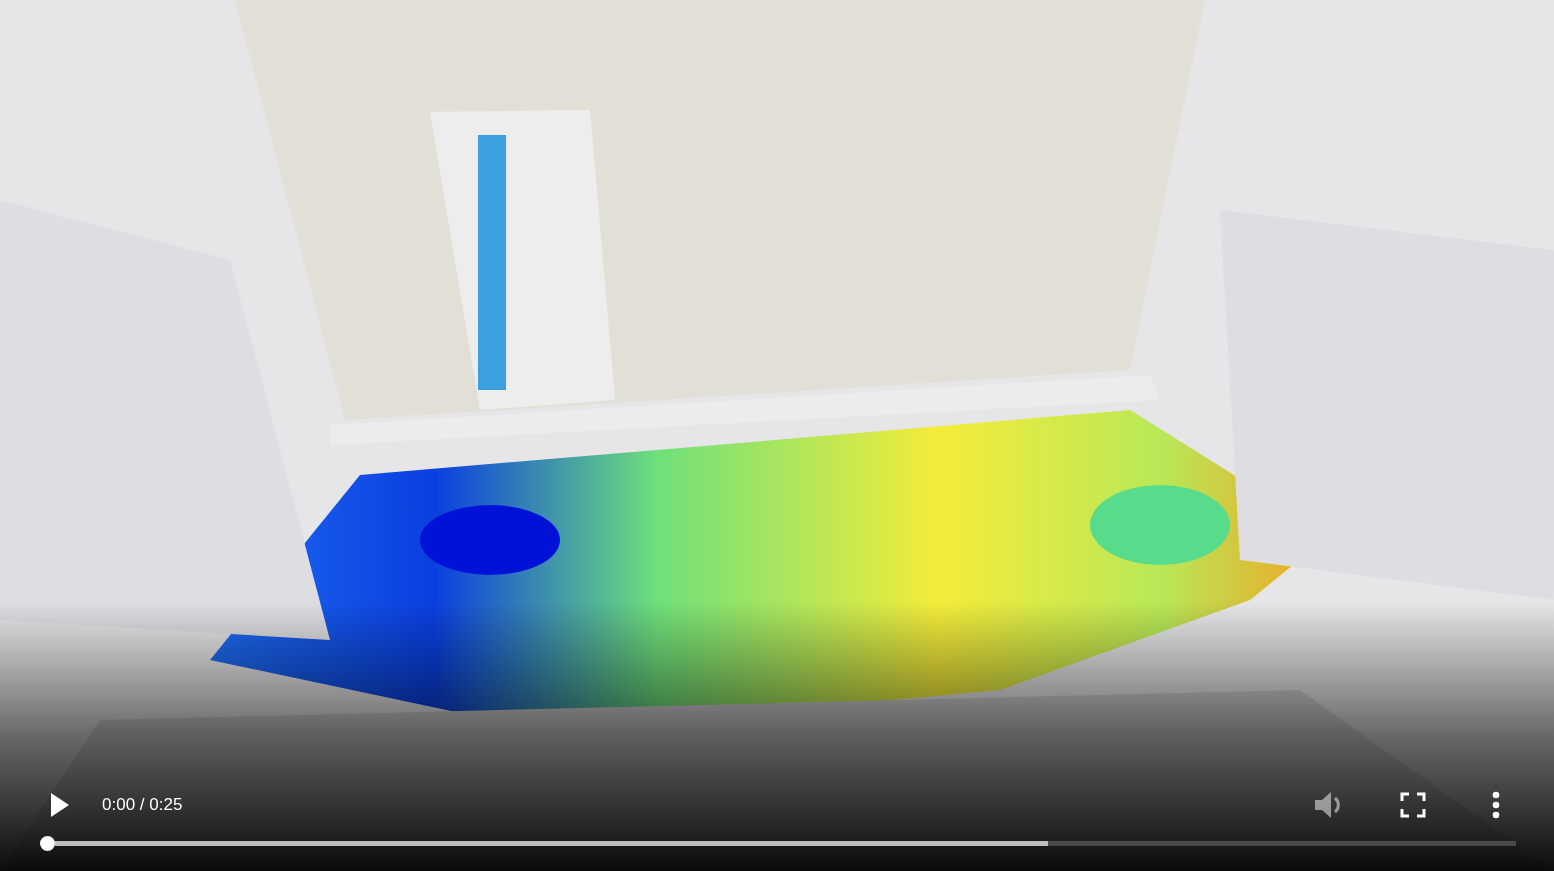 The height and width of the screenshot is (871, 1554). What do you see at coordinates (142, 805) in the screenshot?
I see `time-display: 0:00 / 0:25` at bounding box center [142, 805].